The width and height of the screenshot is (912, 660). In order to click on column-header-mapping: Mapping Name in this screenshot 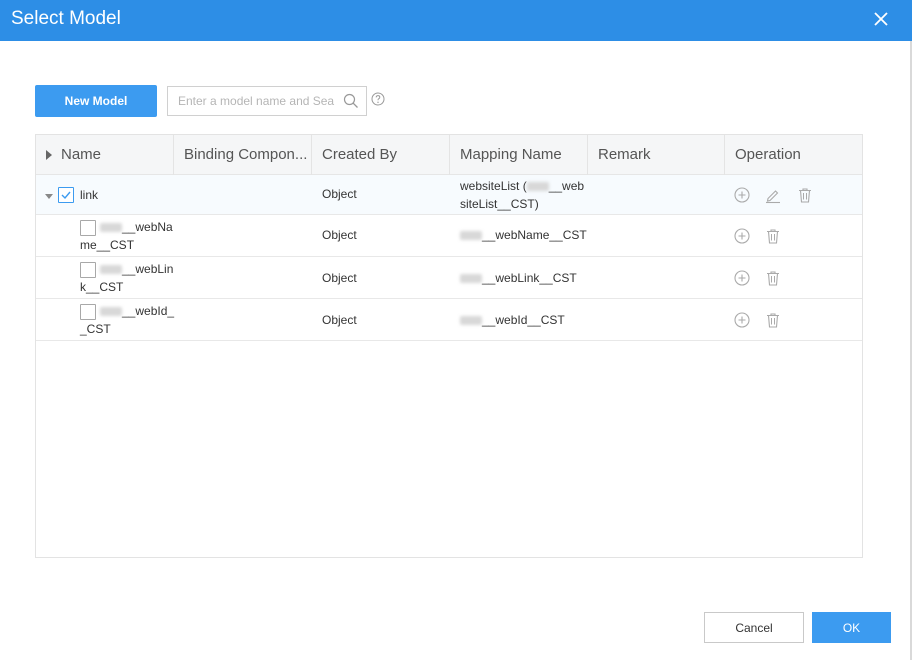, I will do `click(519, 155)`.